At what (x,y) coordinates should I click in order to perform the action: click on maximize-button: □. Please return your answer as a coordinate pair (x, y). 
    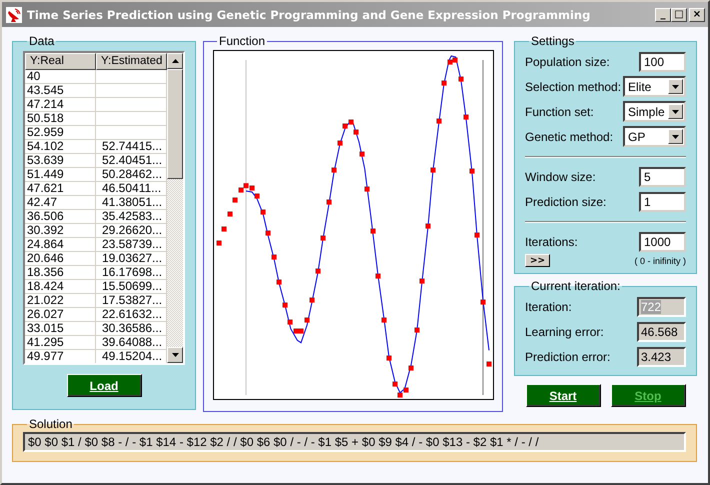
    Looking at the image, I should click on (679, 15).